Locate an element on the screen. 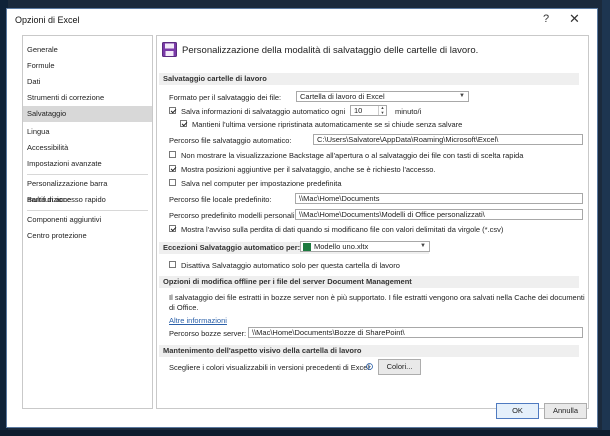 This screenshot has width=610, height=436. show-locations-checkbox is located at coordinates (172, 168).